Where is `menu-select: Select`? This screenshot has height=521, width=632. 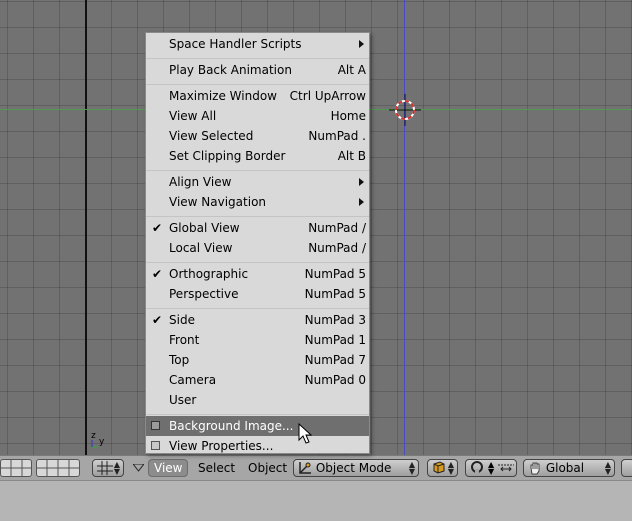
menu-select: Select is located at coordinates (216, 468).